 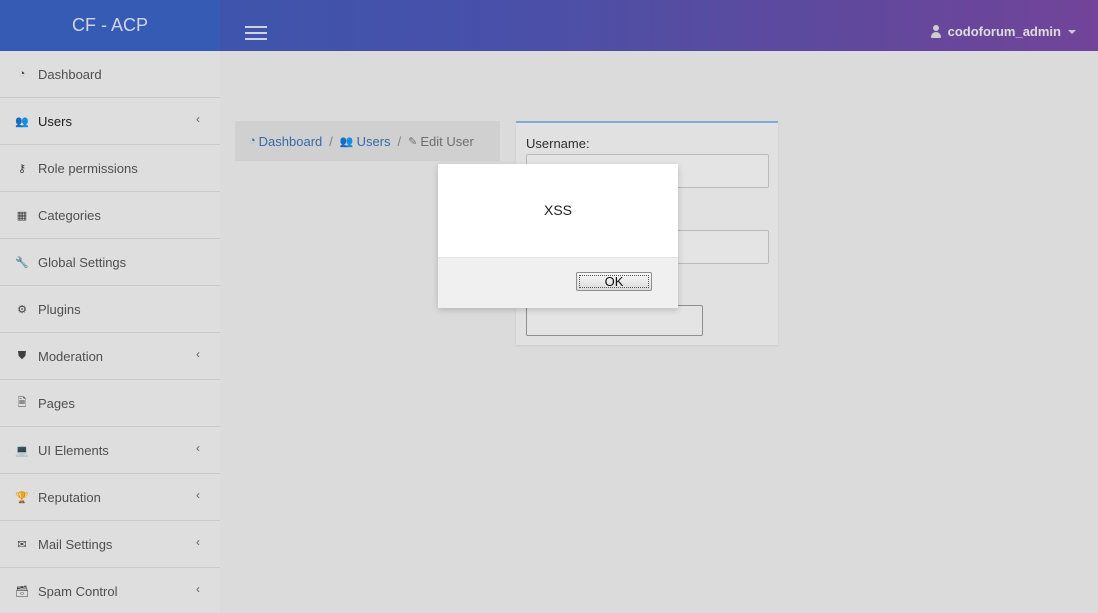 I want to click on ok-button: OK, so click(x=614, y=281).